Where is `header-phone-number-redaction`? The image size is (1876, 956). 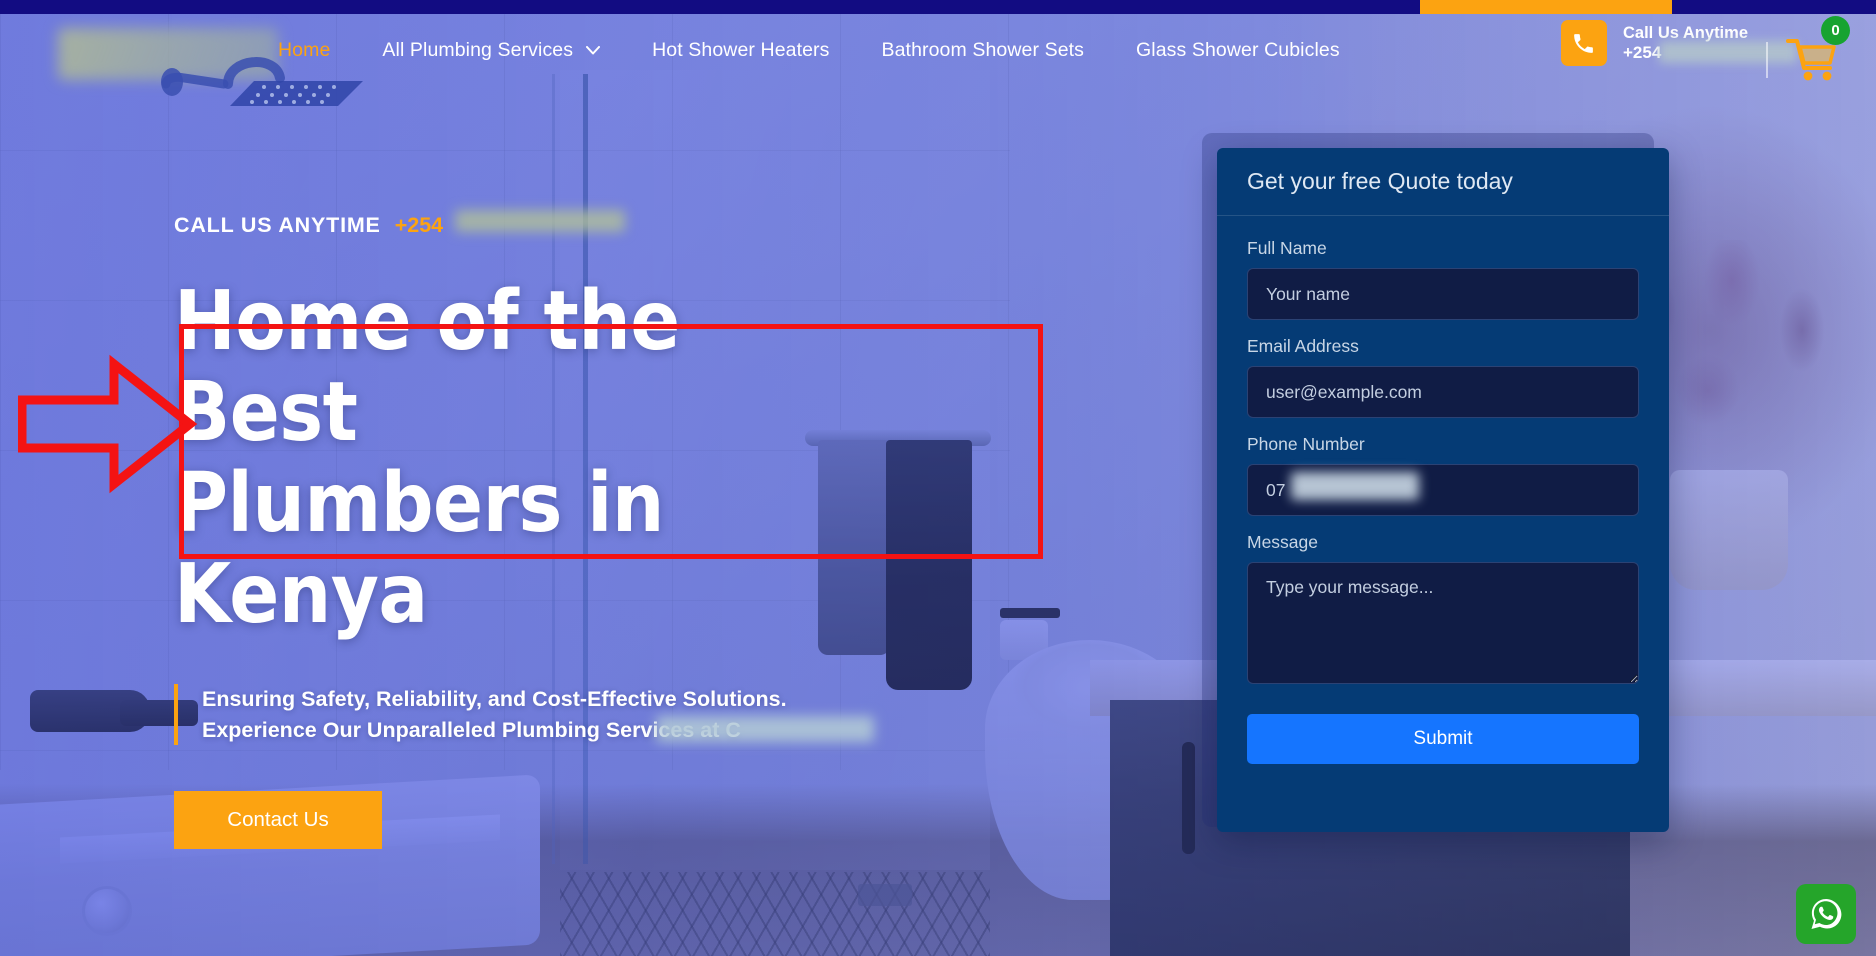
header-phone-number-redaction is located at coordinates (1727, 51).